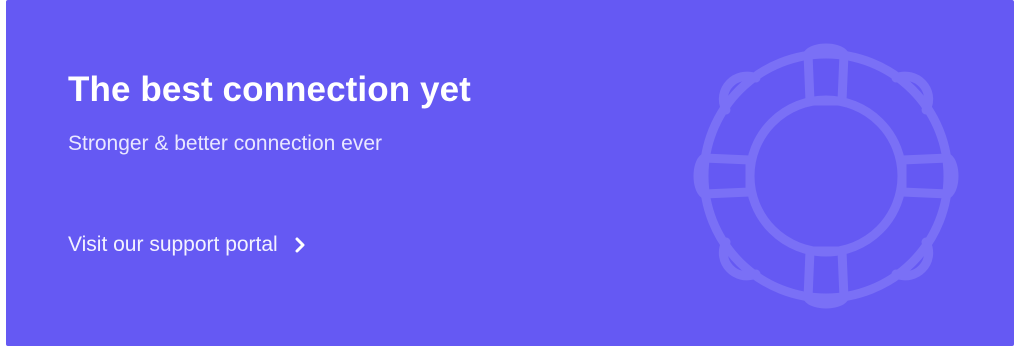  I want to click on support-portal-link: Visit our support portal, so click(188, 245).